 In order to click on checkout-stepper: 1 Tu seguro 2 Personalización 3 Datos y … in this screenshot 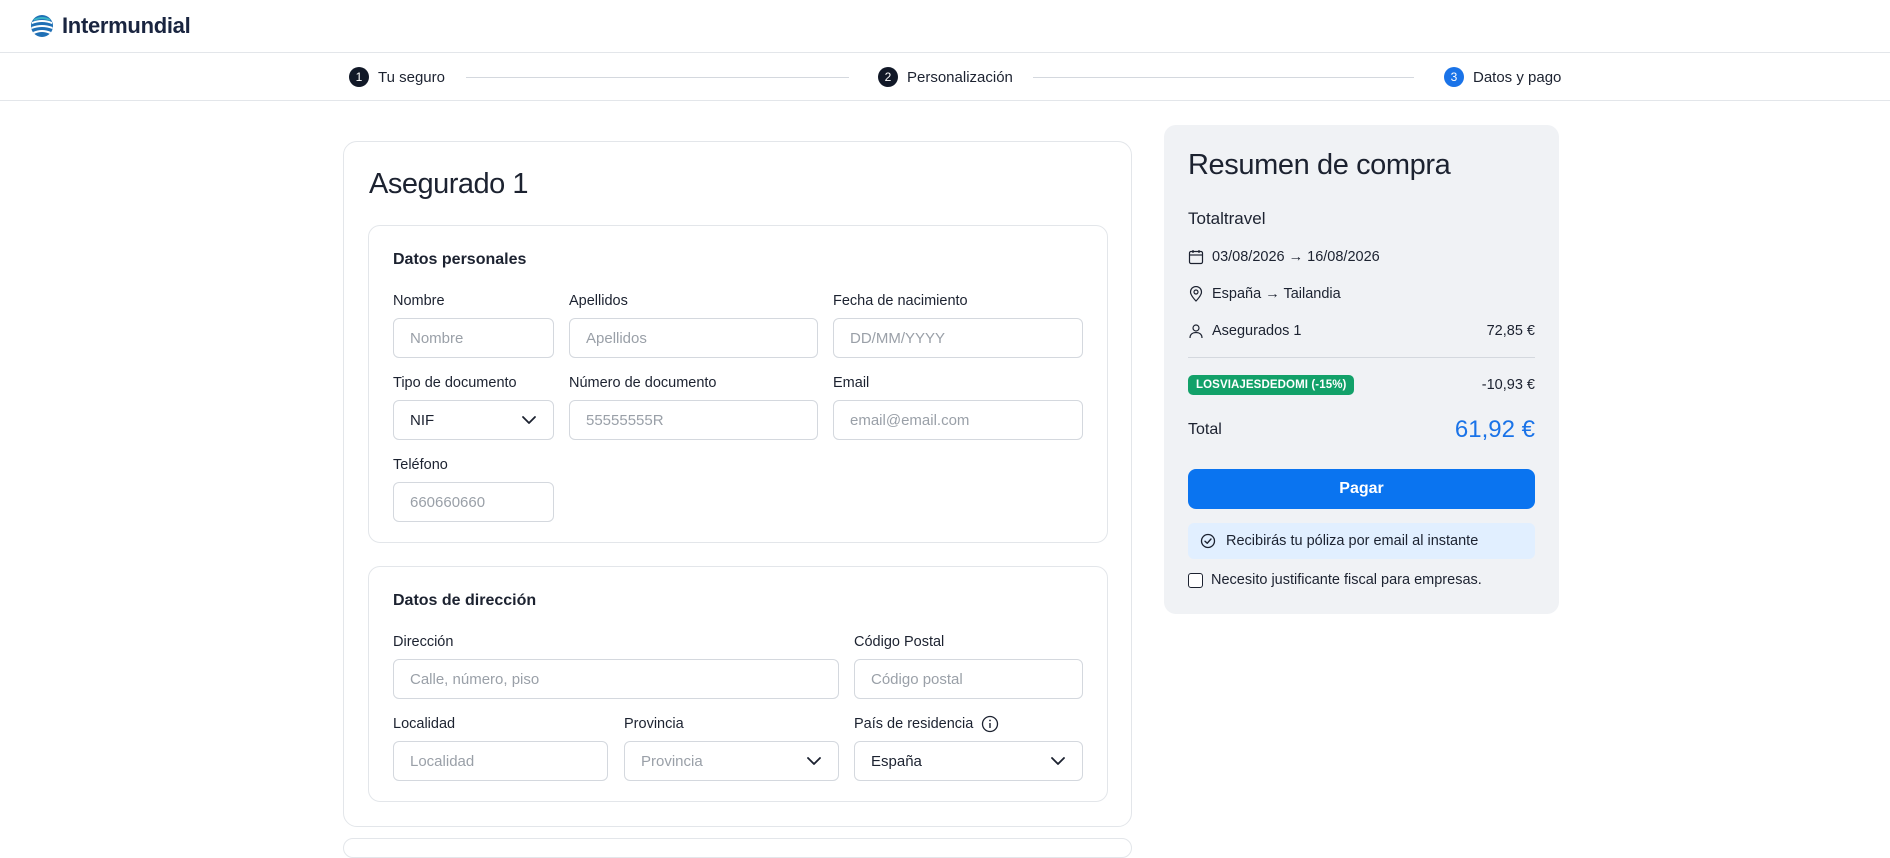, I will do `click(945, 77)`.